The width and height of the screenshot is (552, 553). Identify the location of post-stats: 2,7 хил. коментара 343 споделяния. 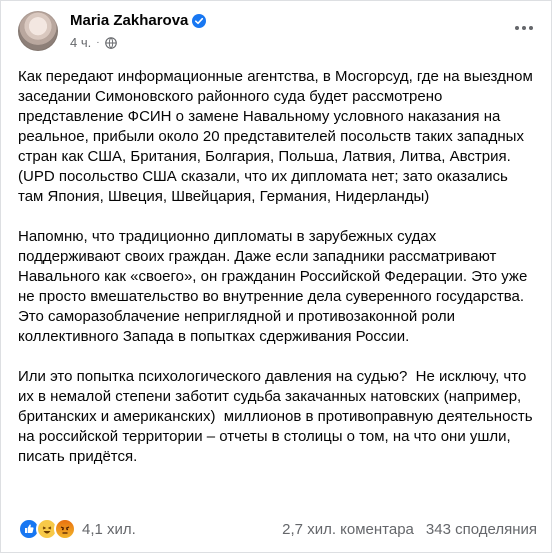
(409, 529).